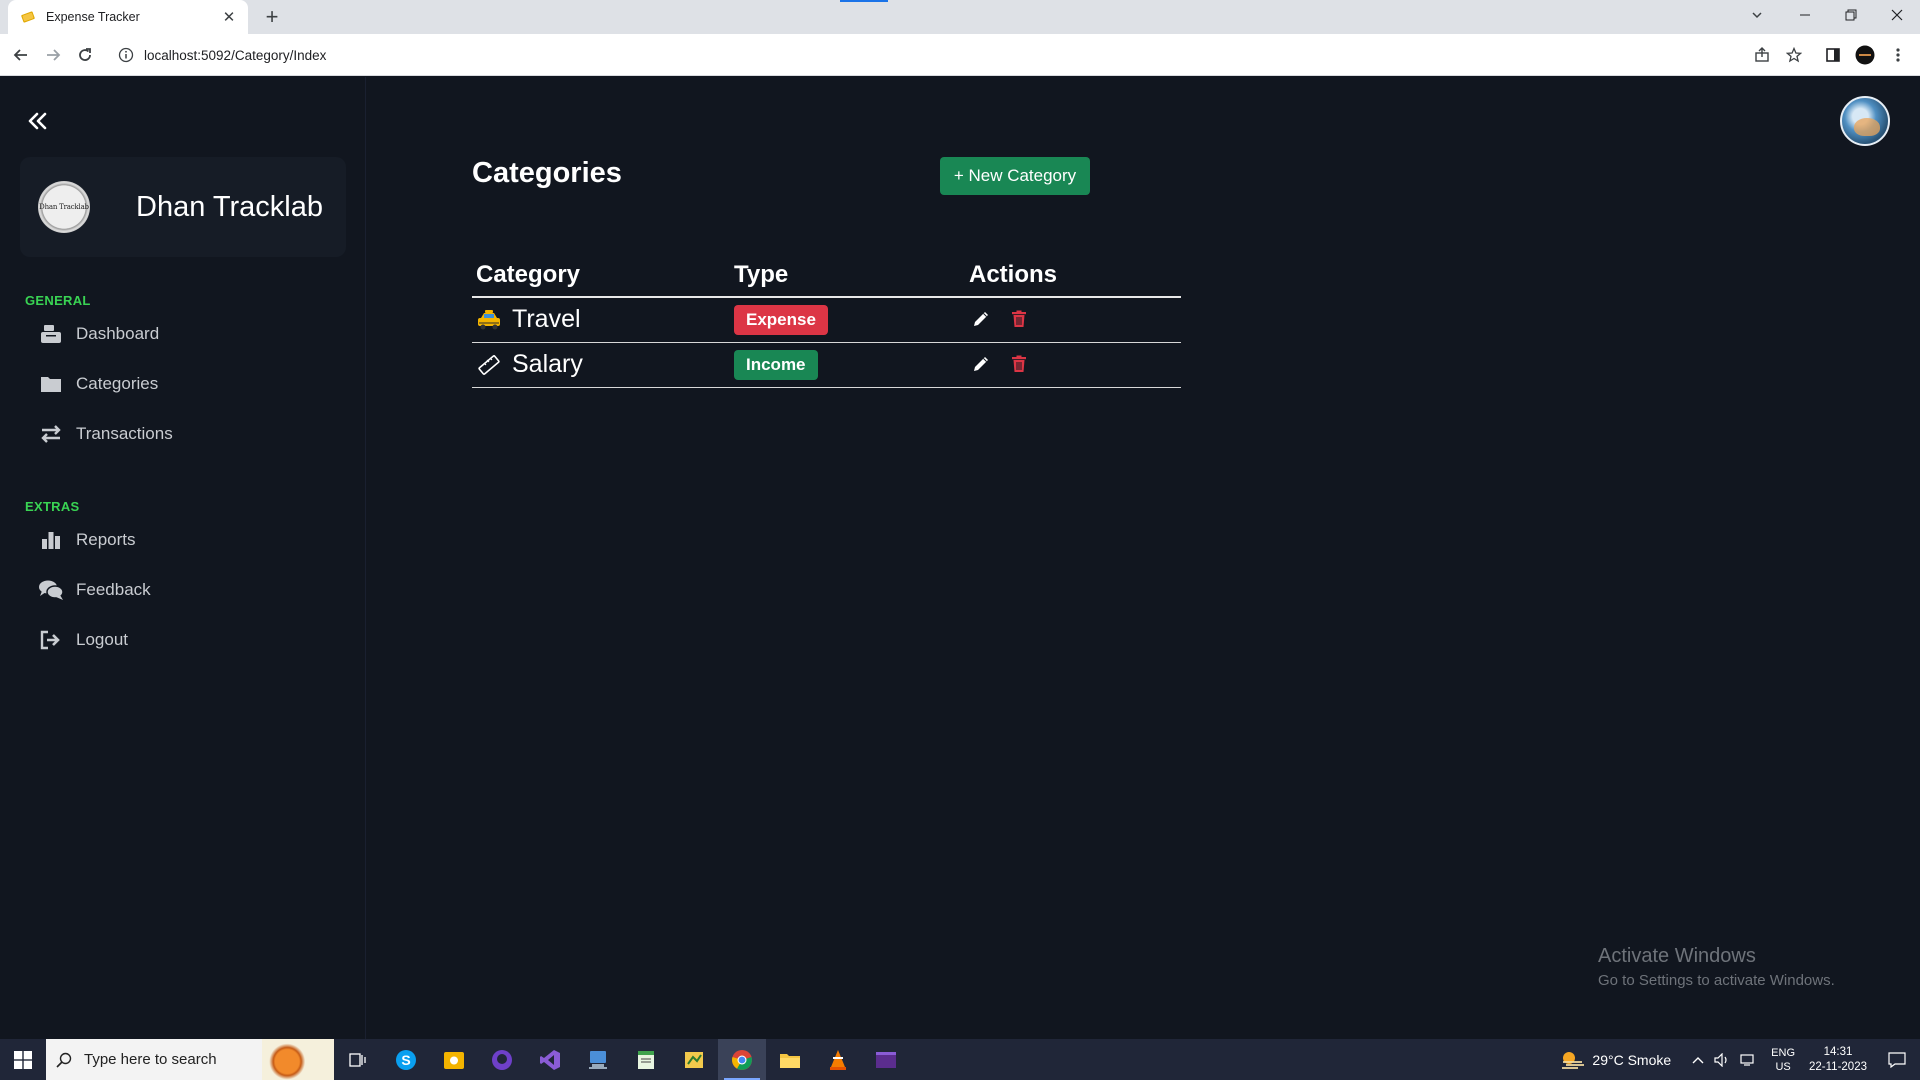 This screenshot has height=1080, width=1920. I want to click on windows-start-icon, so click(23, 1059).